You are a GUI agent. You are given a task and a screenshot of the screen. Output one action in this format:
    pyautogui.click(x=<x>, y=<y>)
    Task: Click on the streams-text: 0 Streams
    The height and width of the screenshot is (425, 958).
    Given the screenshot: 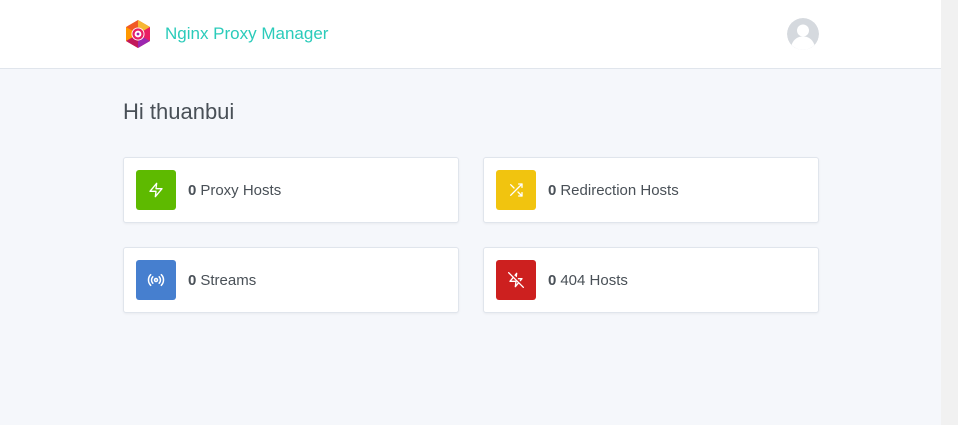 What is the action you would take?
    pyautogui.click(x=222, y=280)
    